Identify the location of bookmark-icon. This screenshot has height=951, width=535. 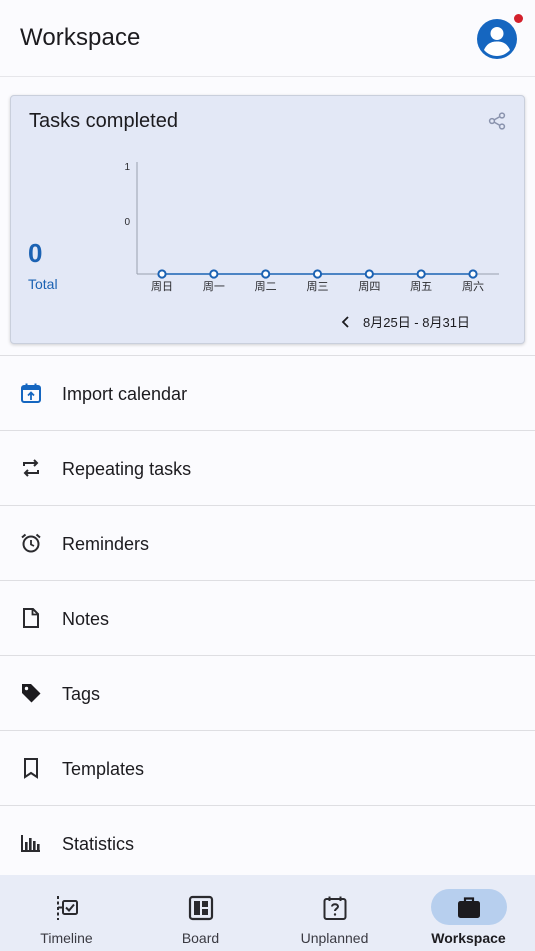
(31, 768).